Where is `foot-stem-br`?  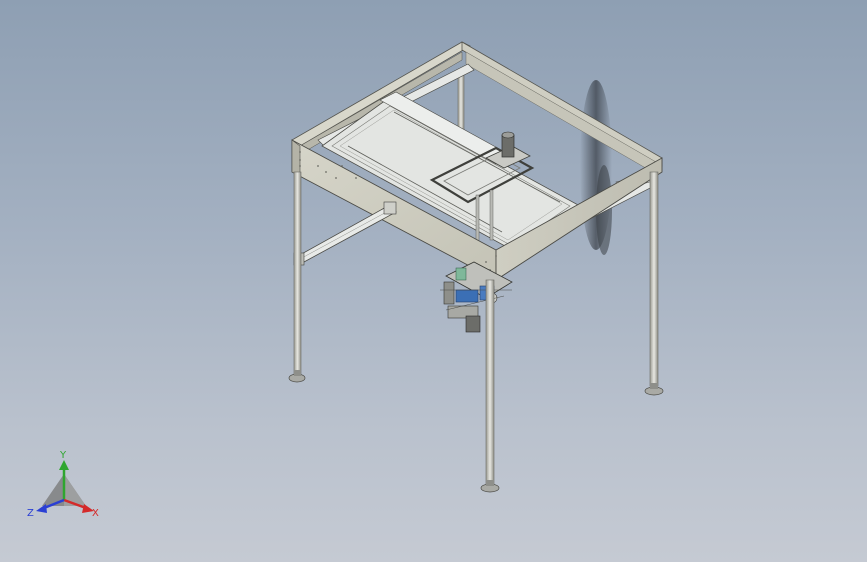
foot-stem-br is located at coordinates (654, 386).